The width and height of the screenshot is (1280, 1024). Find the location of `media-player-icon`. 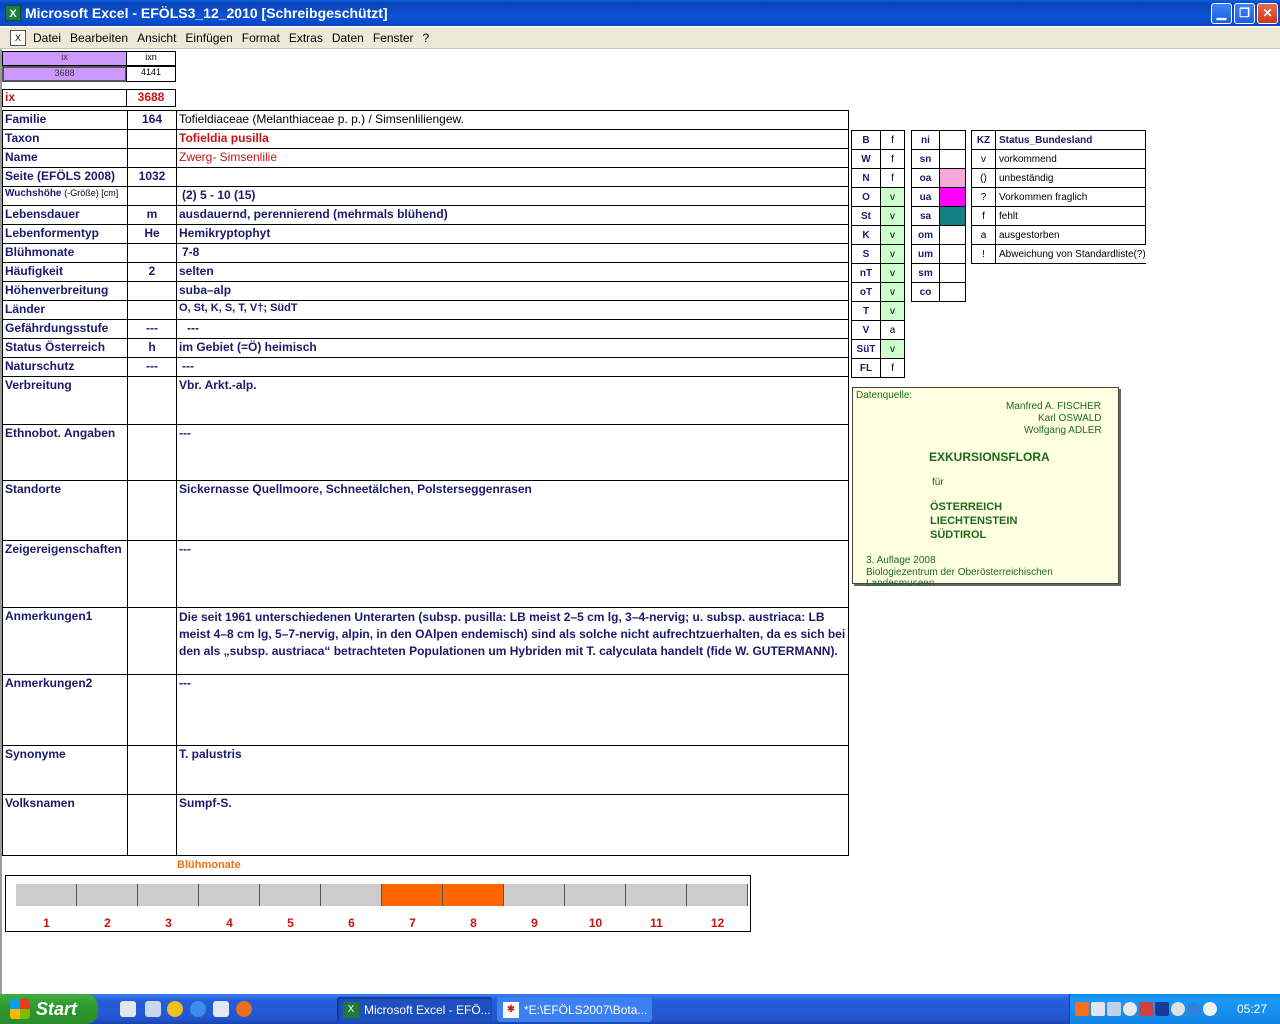

media-player-icon is located at coordinates (175, 1009).